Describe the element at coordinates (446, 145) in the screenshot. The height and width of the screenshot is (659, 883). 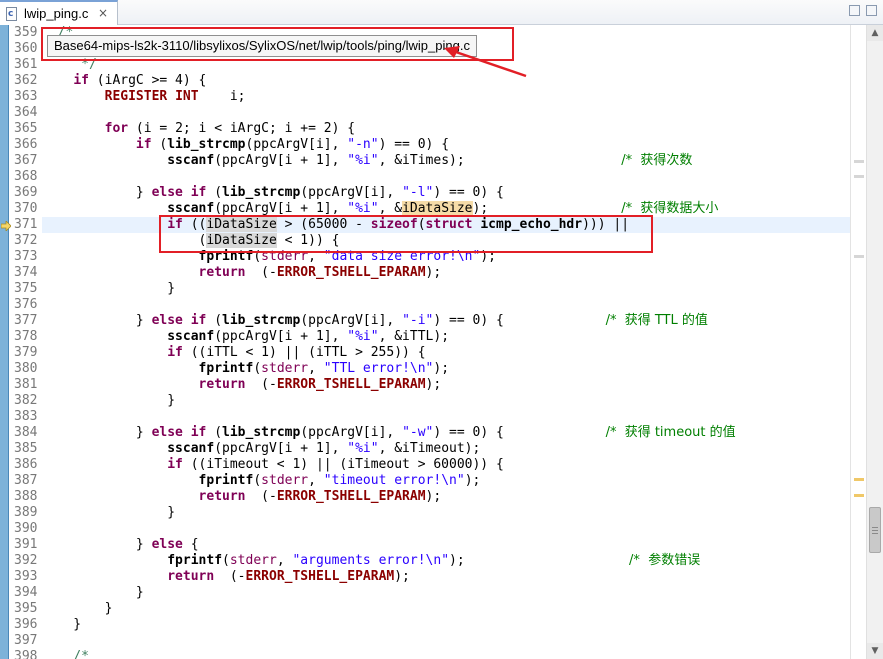
I see `code-line: if (lib_strcmp(ppcArgV[i], "-n") == 0) {` at that location.